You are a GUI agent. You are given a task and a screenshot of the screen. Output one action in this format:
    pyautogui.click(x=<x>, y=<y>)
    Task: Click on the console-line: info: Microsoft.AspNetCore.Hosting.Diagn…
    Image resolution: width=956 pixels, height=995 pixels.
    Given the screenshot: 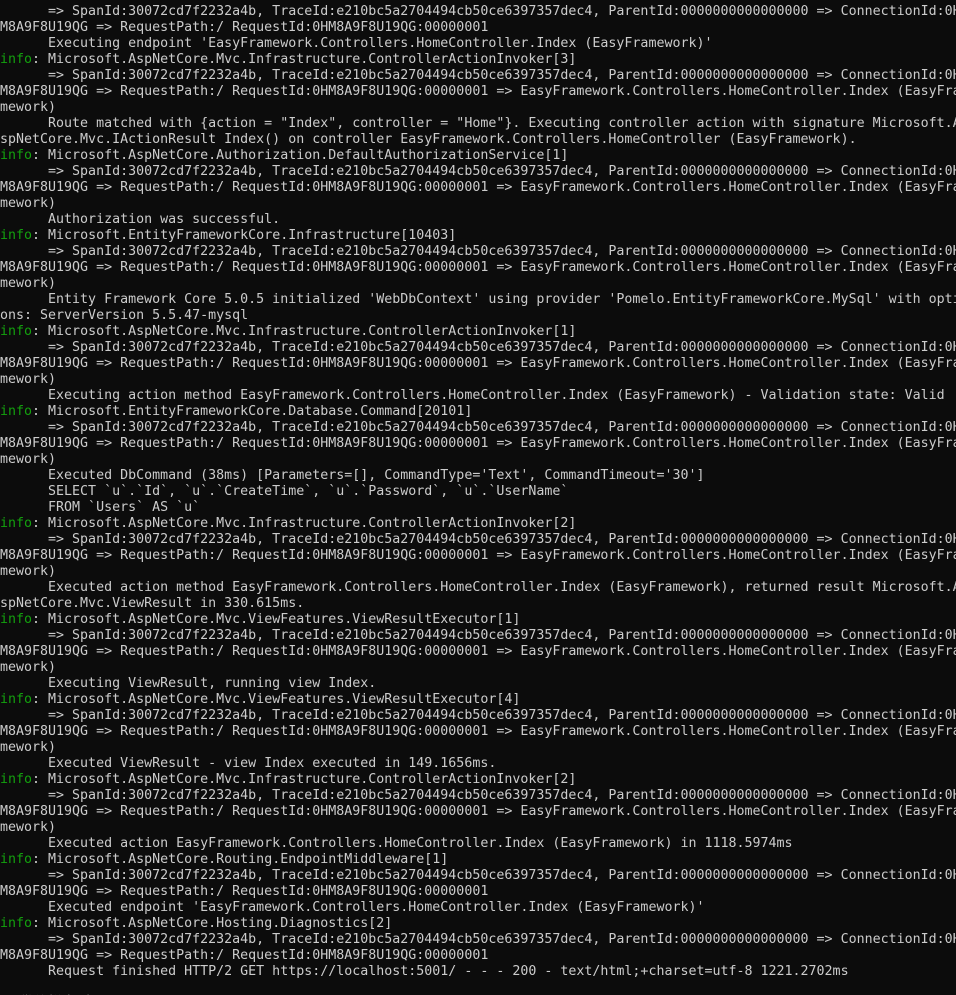 What is the action you would take?
    pyautogui.click(x=478, y=924)
    